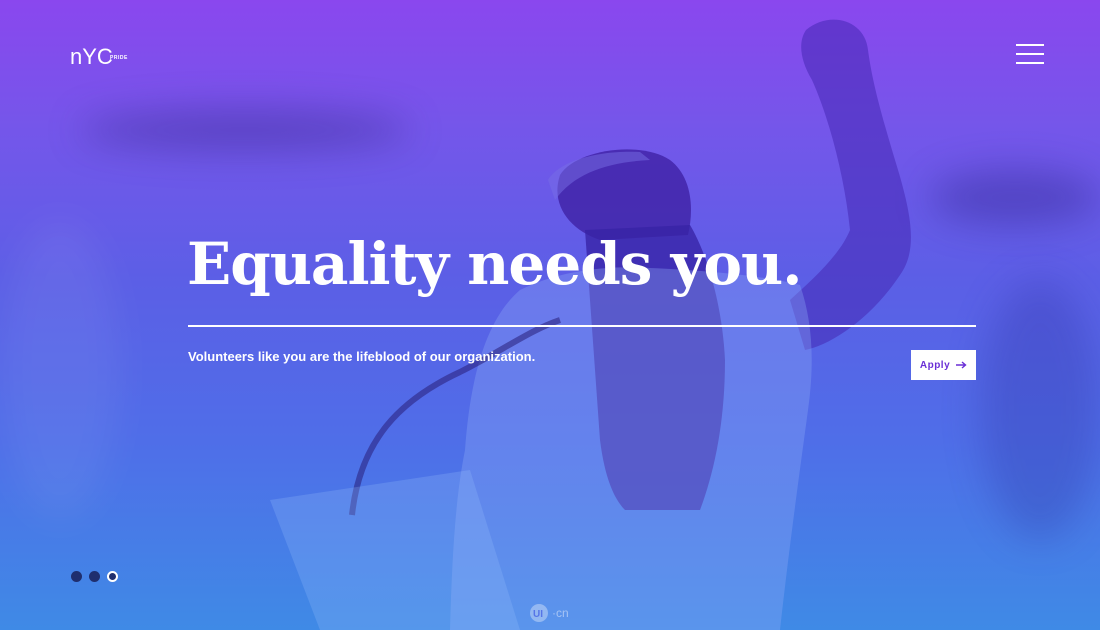  What do you see at coordinates (112, 576) in the screenshot?
I see `carousel-dot-3-active` at bounding box center [112, 576].